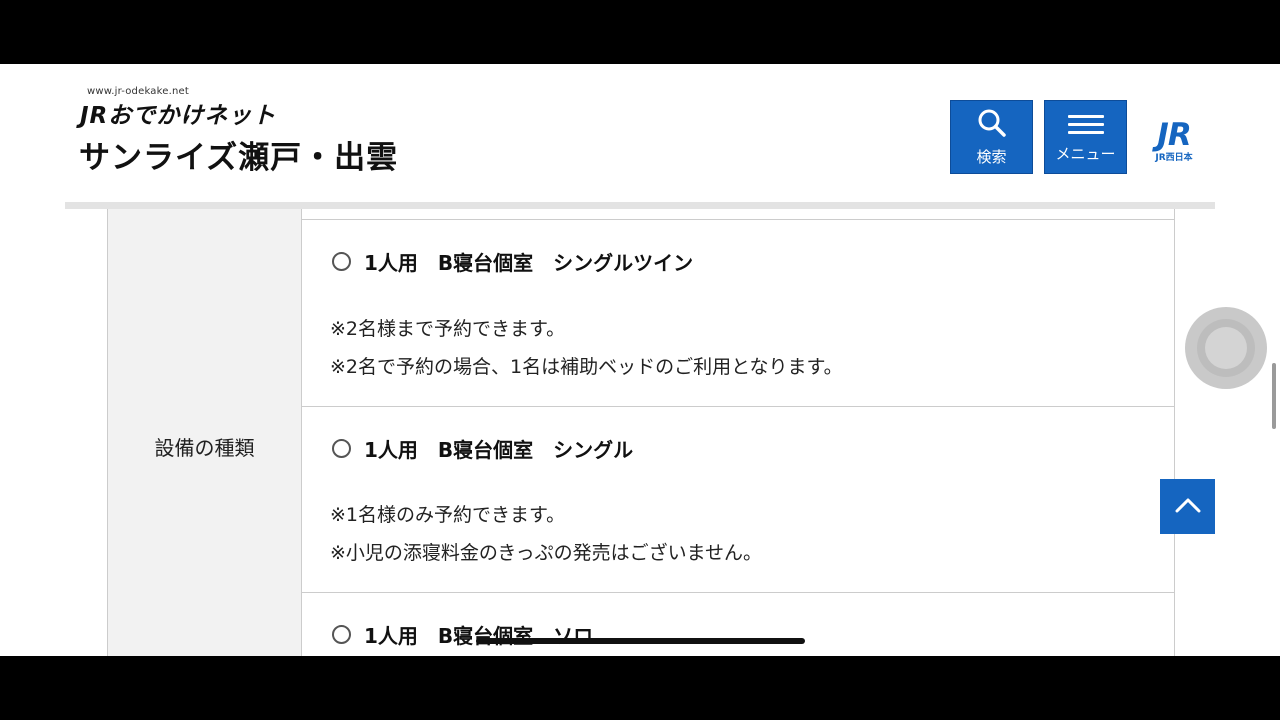 Image resolution: width=1280 pixels, height=720 pixels. I want to click on search-button: 検索, so click(991, 137).